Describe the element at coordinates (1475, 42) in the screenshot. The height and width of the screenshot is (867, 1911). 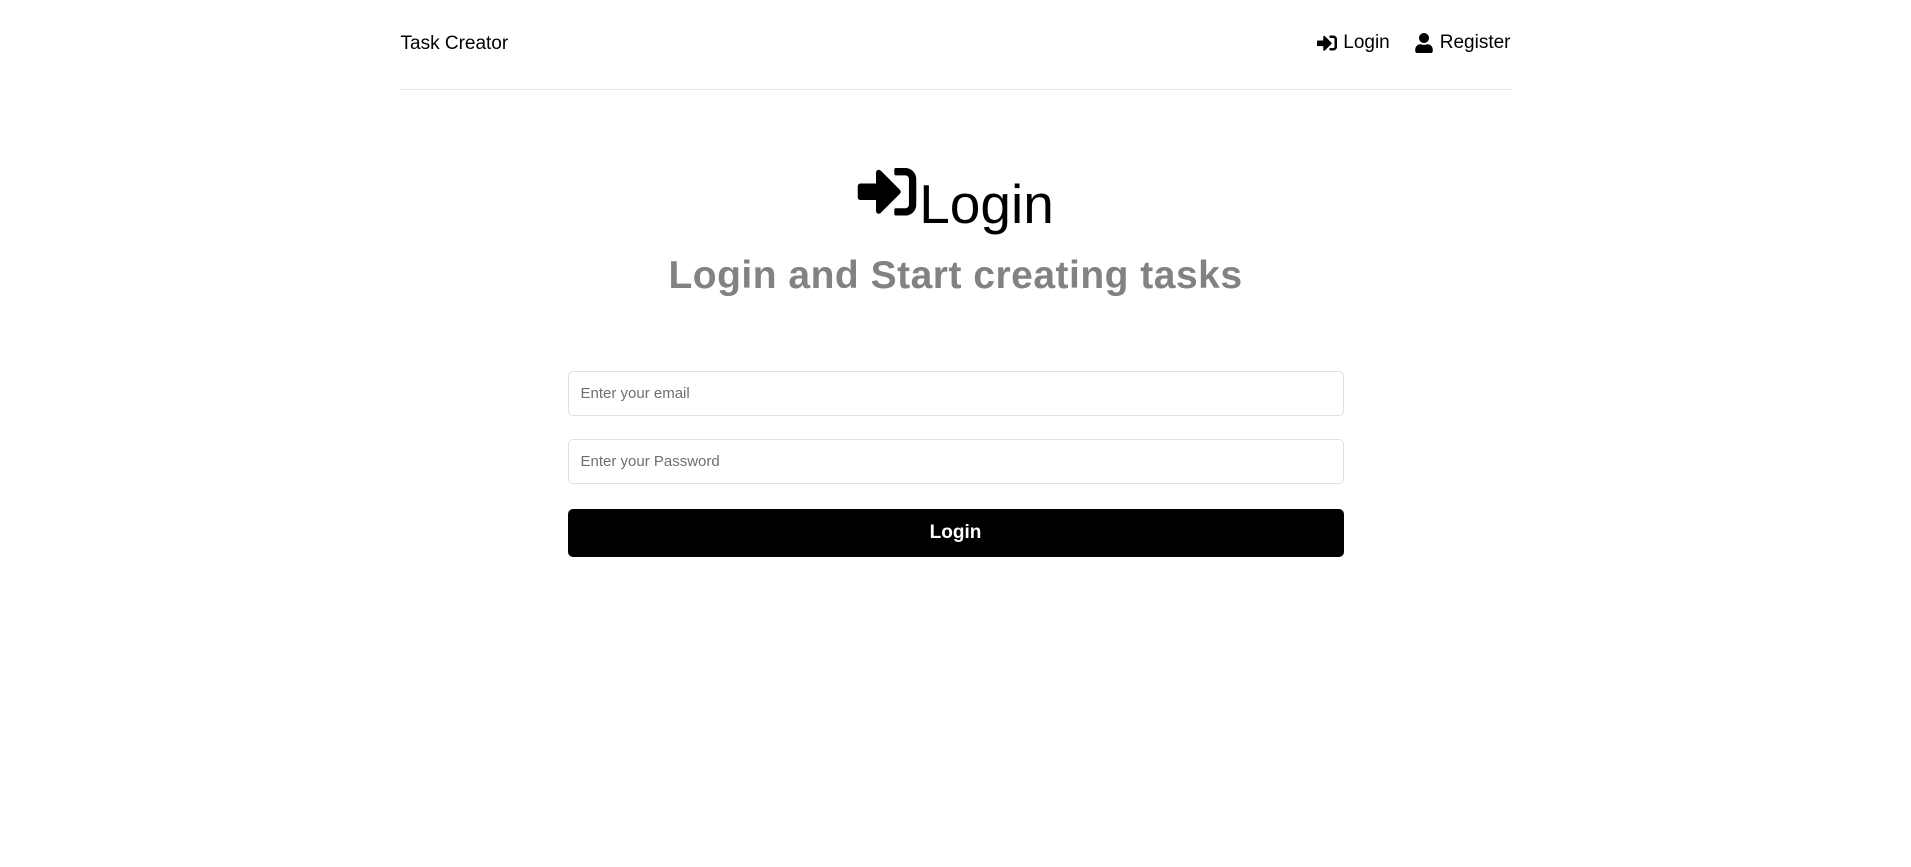
I see `nav-register-label: Register` at that location.